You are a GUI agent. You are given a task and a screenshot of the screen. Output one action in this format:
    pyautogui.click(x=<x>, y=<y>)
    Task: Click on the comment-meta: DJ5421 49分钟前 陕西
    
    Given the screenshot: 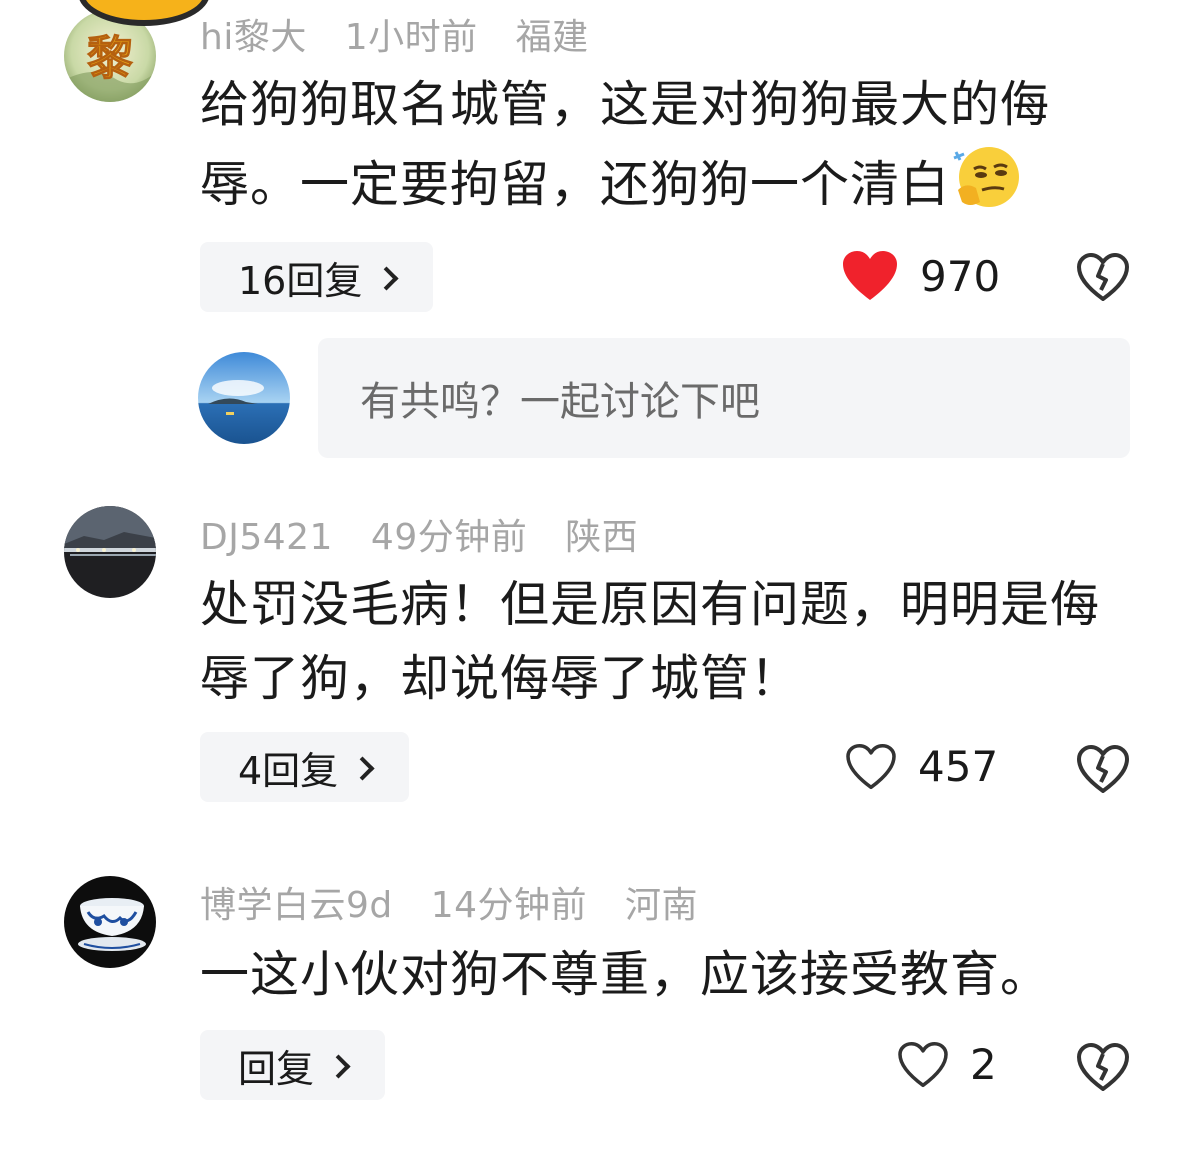 What is the action you would take?
    pyautogui.click(x=432, y=534)
    